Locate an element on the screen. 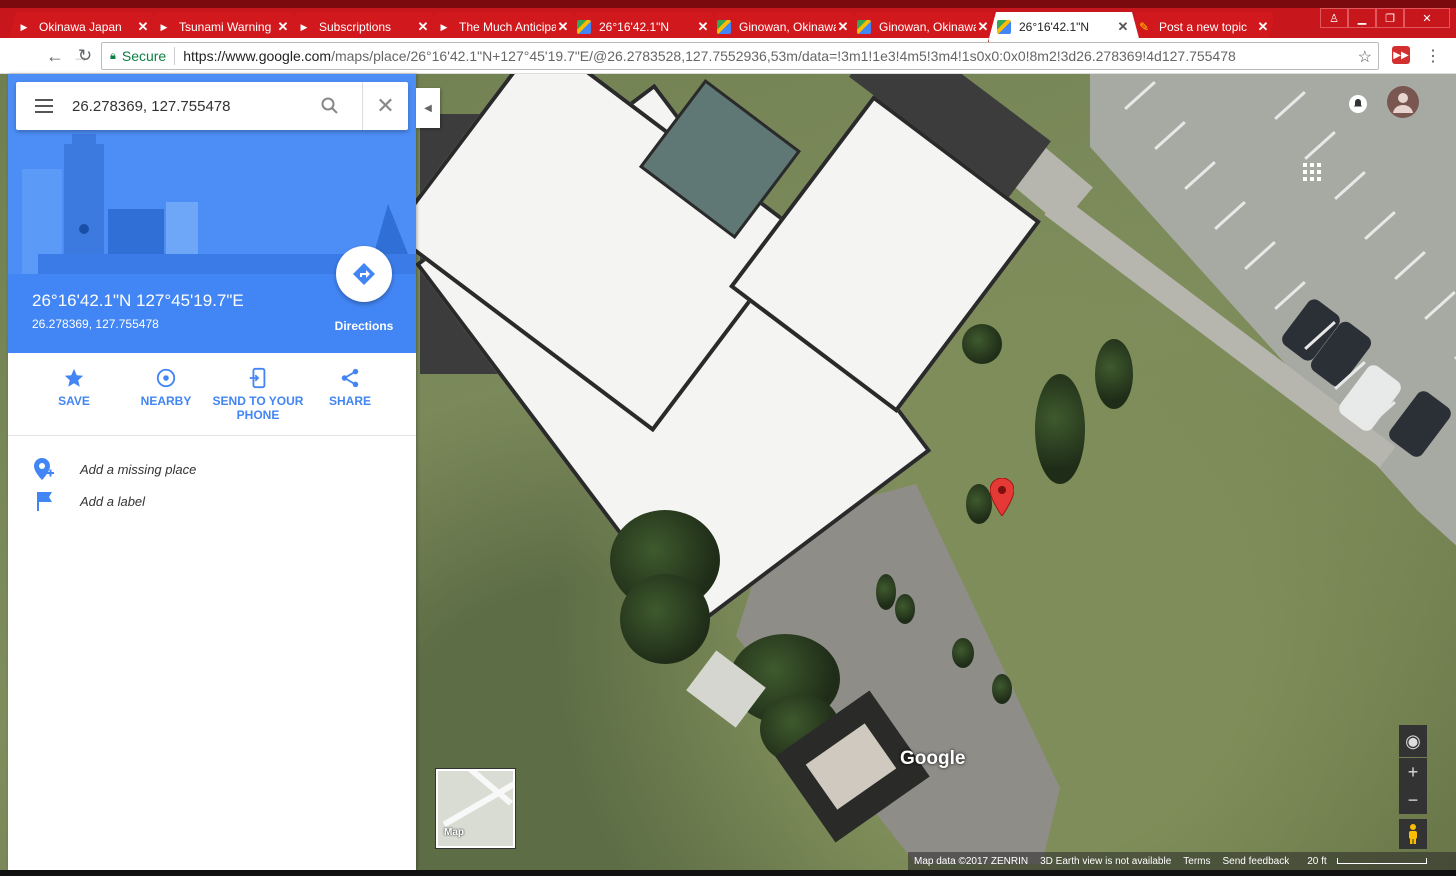 The width and height of the screenshot is (1456, 876). menu-icon is located at coordinates (44, 106).